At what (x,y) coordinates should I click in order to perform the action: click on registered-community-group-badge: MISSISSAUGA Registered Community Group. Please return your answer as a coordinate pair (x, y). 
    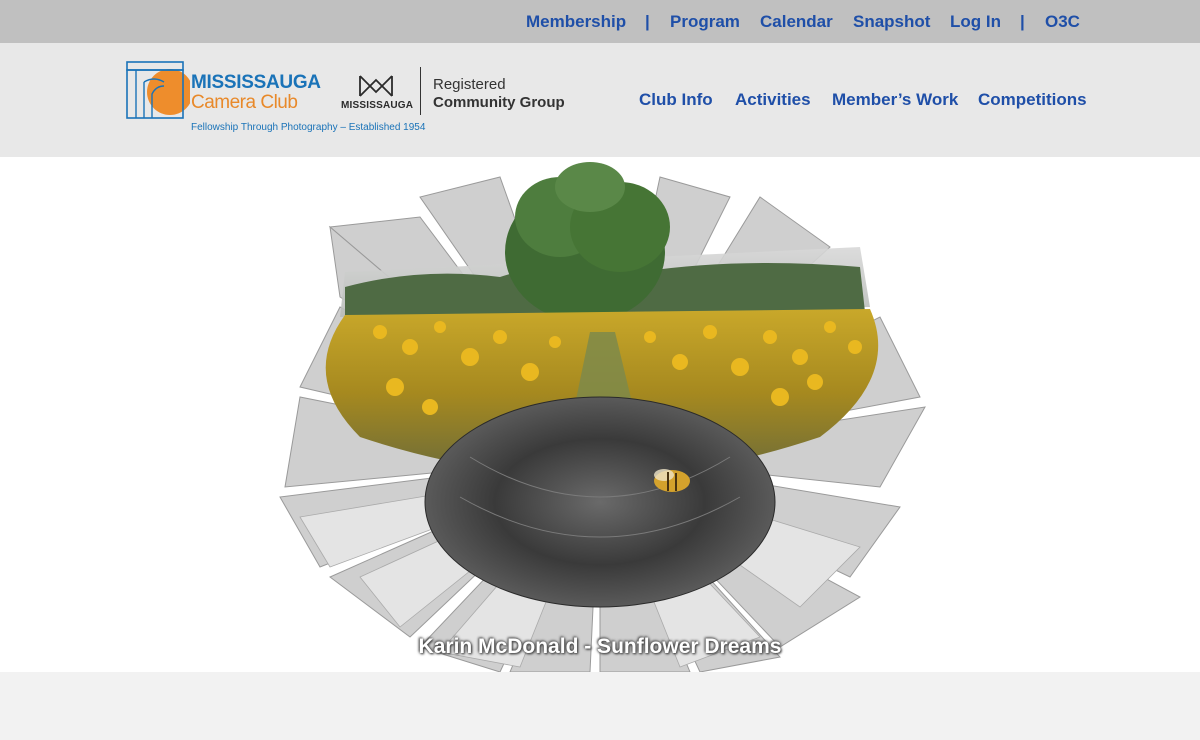
    Looking at the image, I should click on (460, 93).